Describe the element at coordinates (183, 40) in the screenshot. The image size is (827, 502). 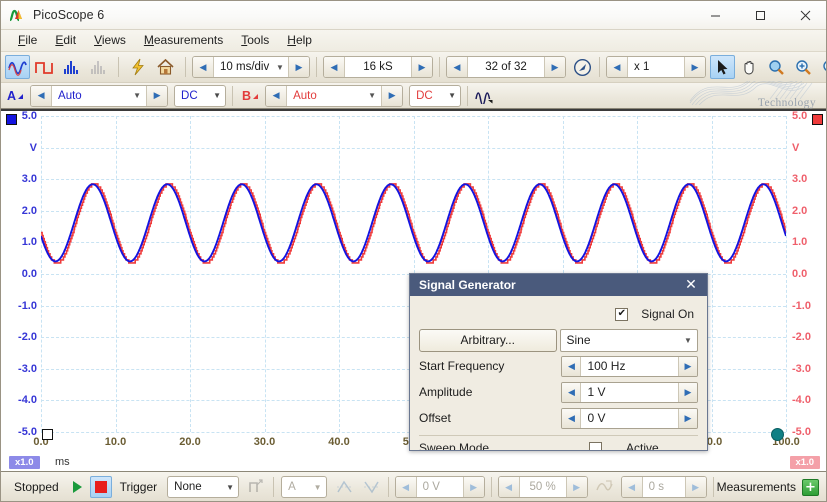
I see `menu-measurements: Measurements` at that location.